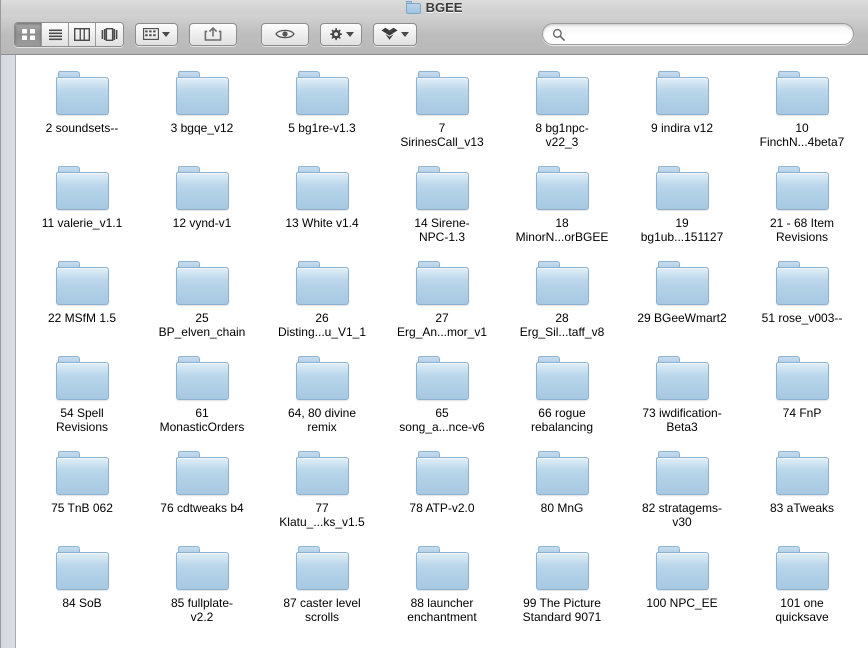  Describe the element at coordinates (156, 34) in the screenshot. I see `arrange-by-button` at that location.